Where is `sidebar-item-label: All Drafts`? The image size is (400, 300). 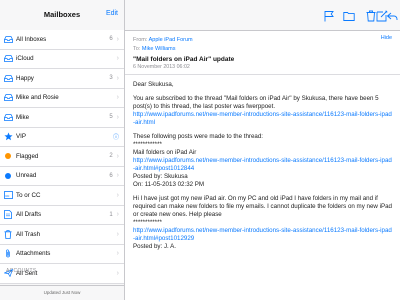
sidebar-item-label: All Drafts is located at coordinates (29, 215).